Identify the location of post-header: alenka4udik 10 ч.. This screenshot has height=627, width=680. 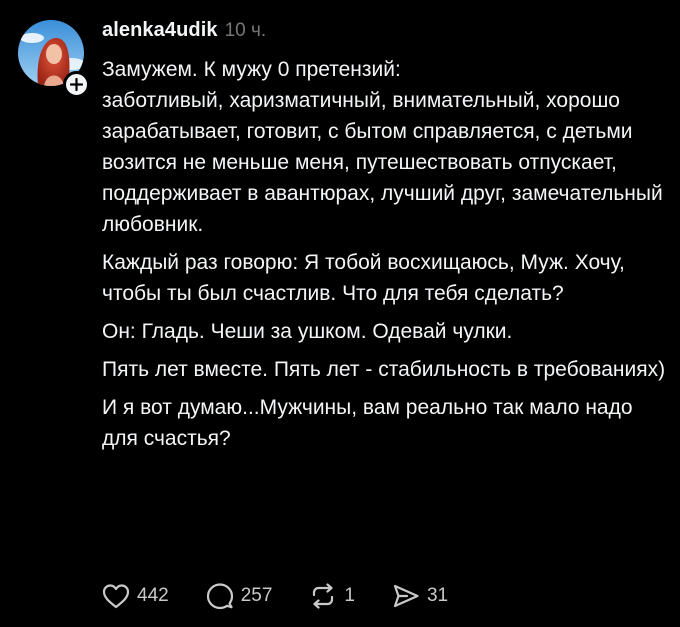
(184, 32).